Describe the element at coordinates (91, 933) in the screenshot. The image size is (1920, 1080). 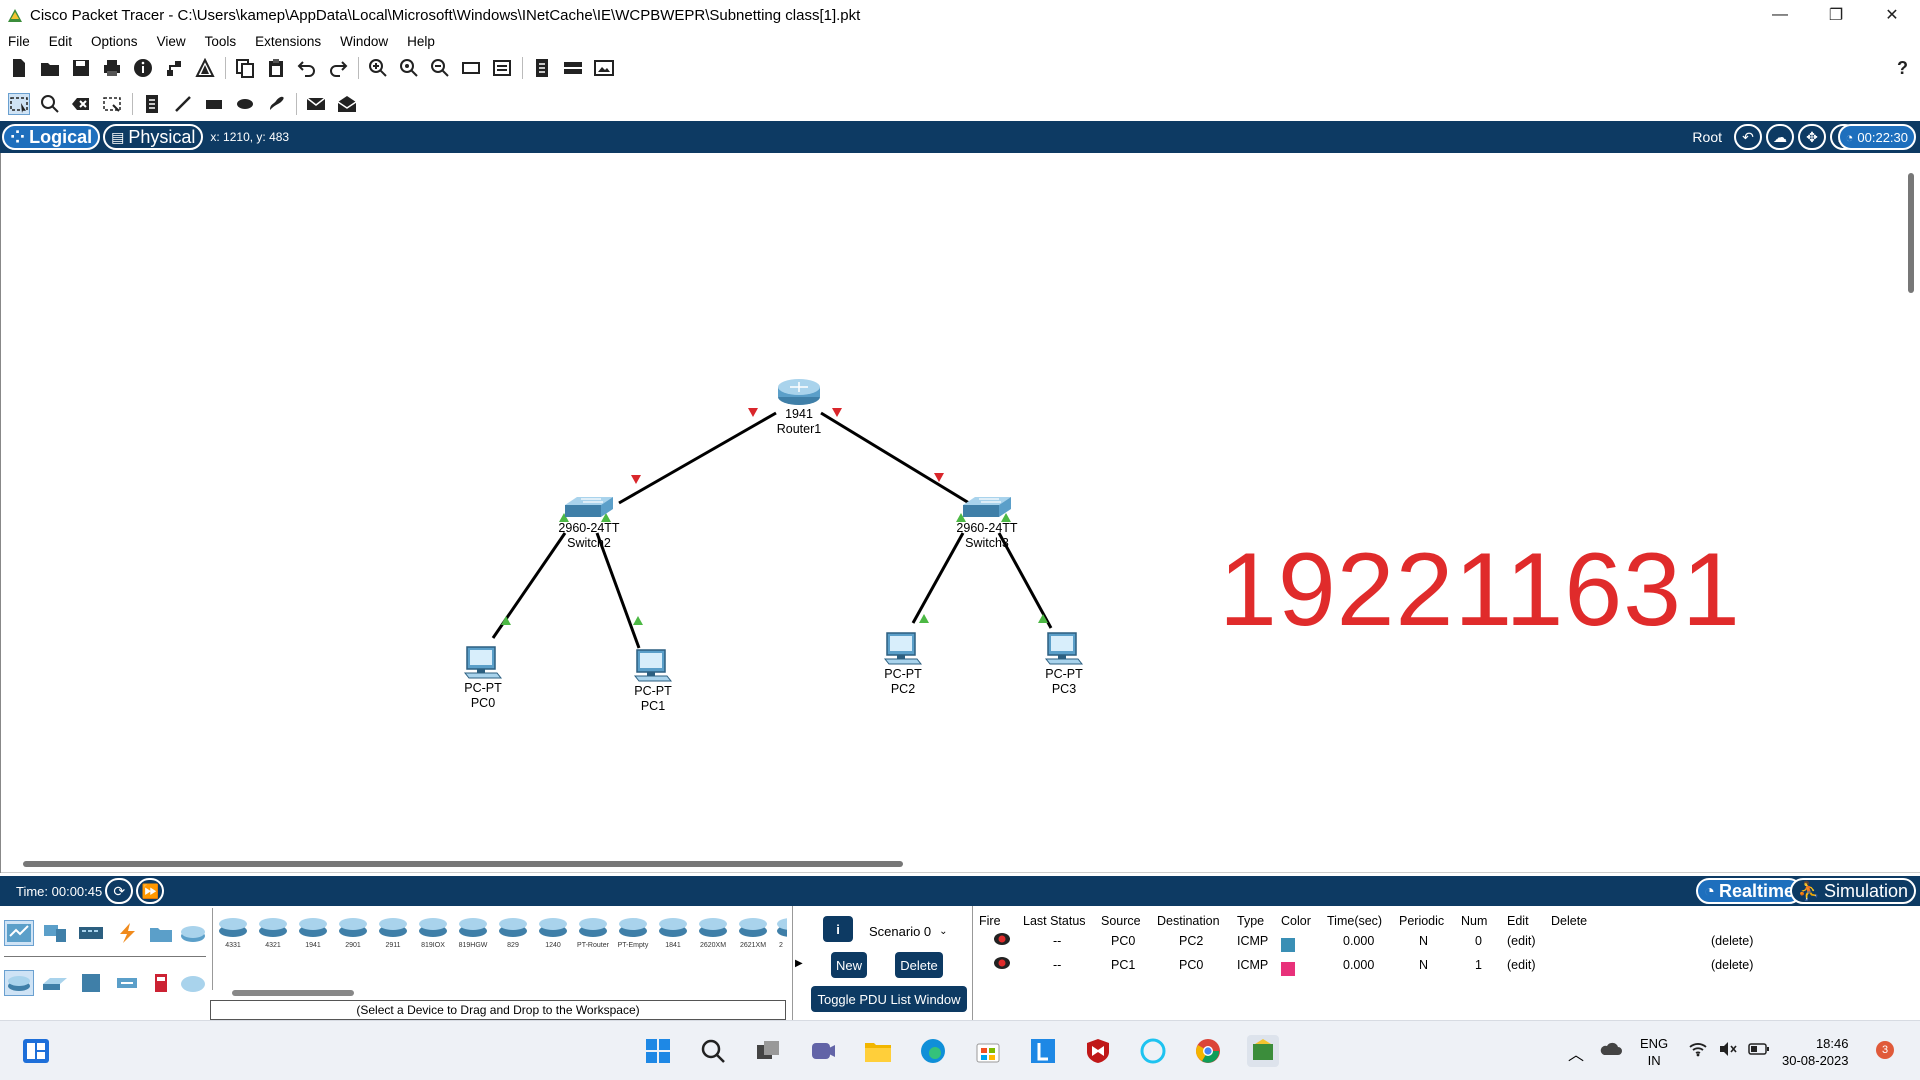
I see `components-icon` at that location.